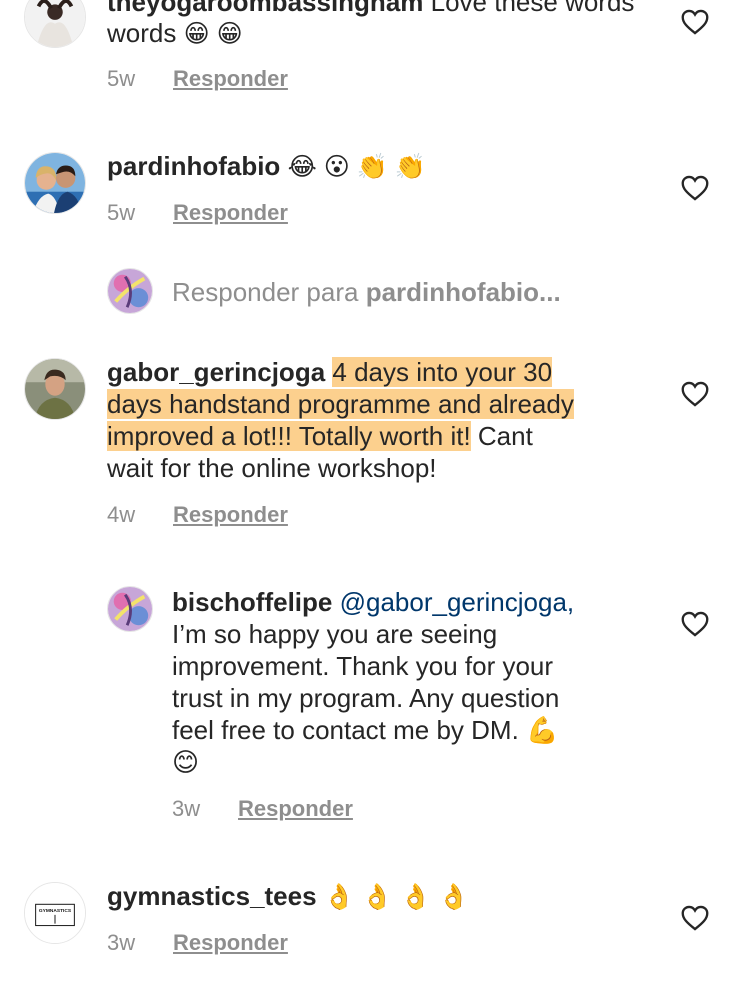 The width and height of the screenshot is (750, 983). What do you see at coordinates (213, 34) in the screenshot?
I see `grinning-emoji-icon: 😁 😁` at bounding box center [213, 34].